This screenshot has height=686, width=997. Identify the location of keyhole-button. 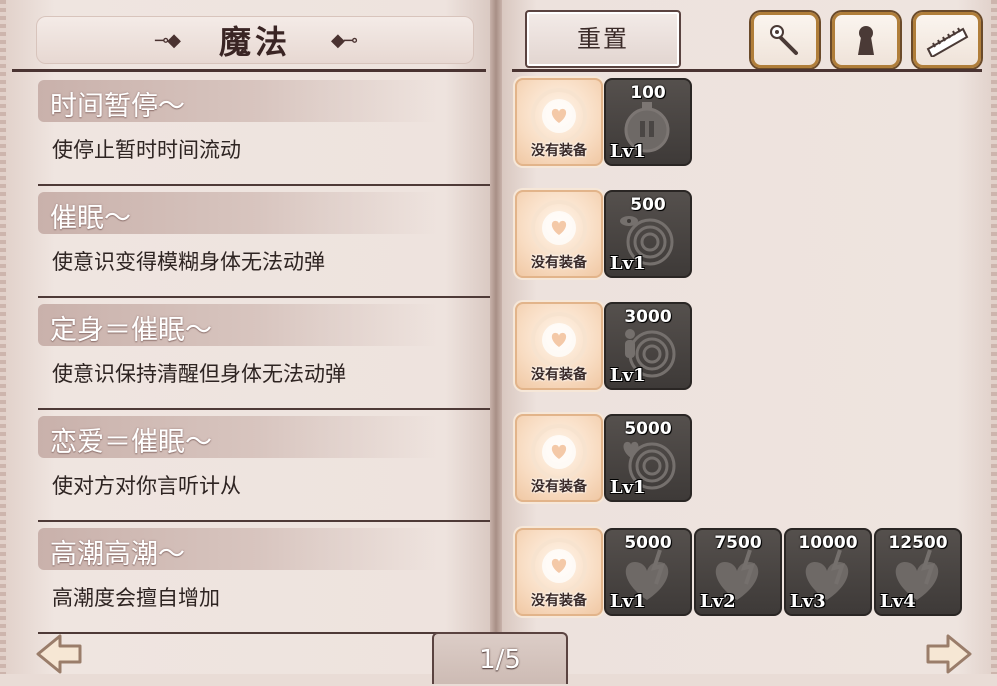
(866, 40).